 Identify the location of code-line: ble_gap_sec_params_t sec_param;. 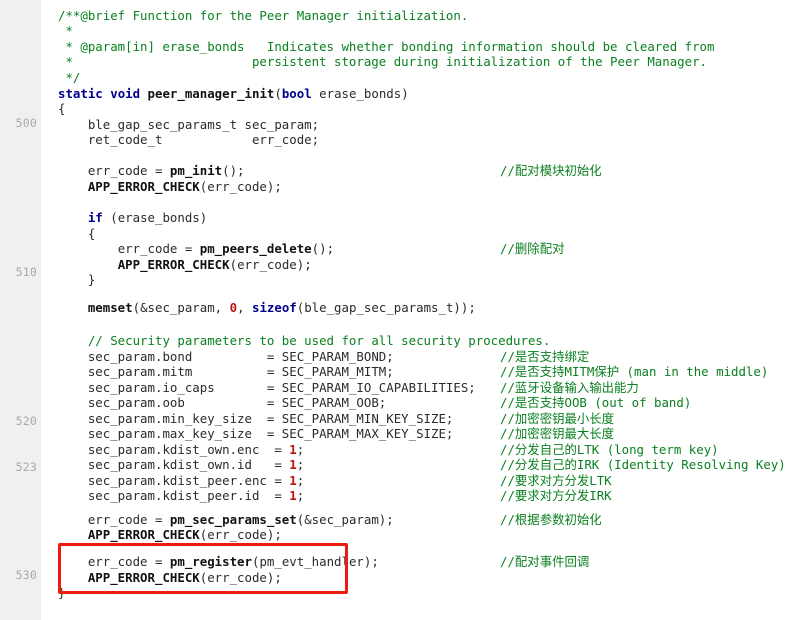
(188, 125).